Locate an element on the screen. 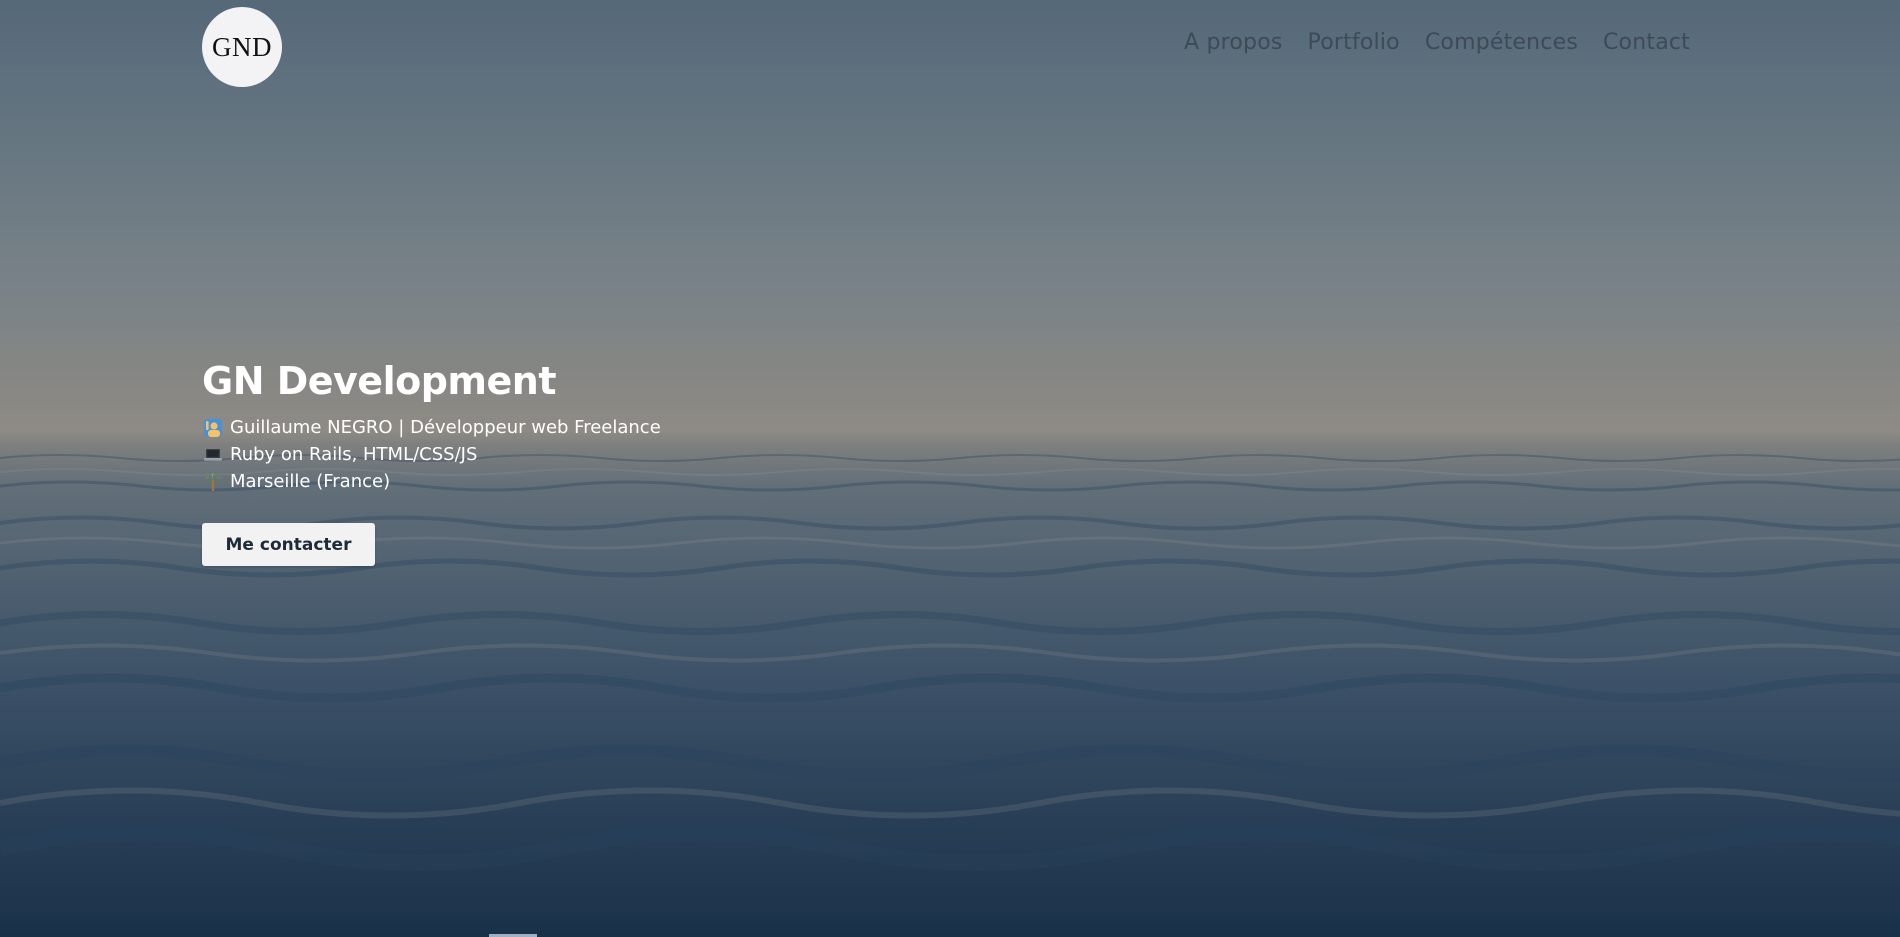 The image size is (1900, 937). nav-link-a-propos: A propos is located at coordinates (1233, 42).